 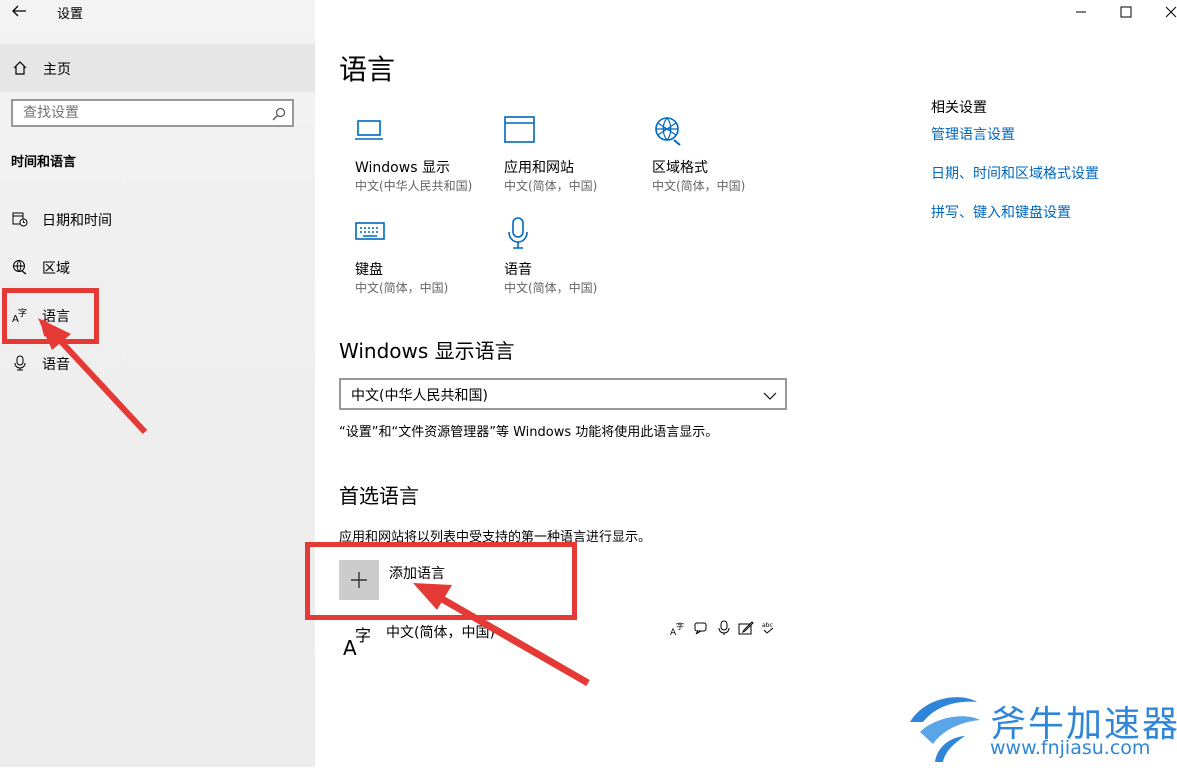 I want to click on minimize-icon, so click(x=1081, y=12).